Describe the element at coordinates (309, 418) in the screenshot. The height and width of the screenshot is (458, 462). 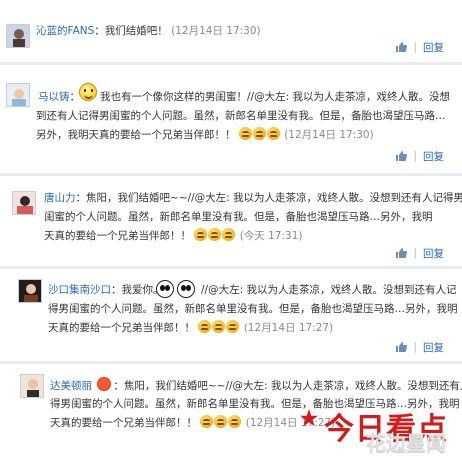
I see `logo-mark-icon` at that location.